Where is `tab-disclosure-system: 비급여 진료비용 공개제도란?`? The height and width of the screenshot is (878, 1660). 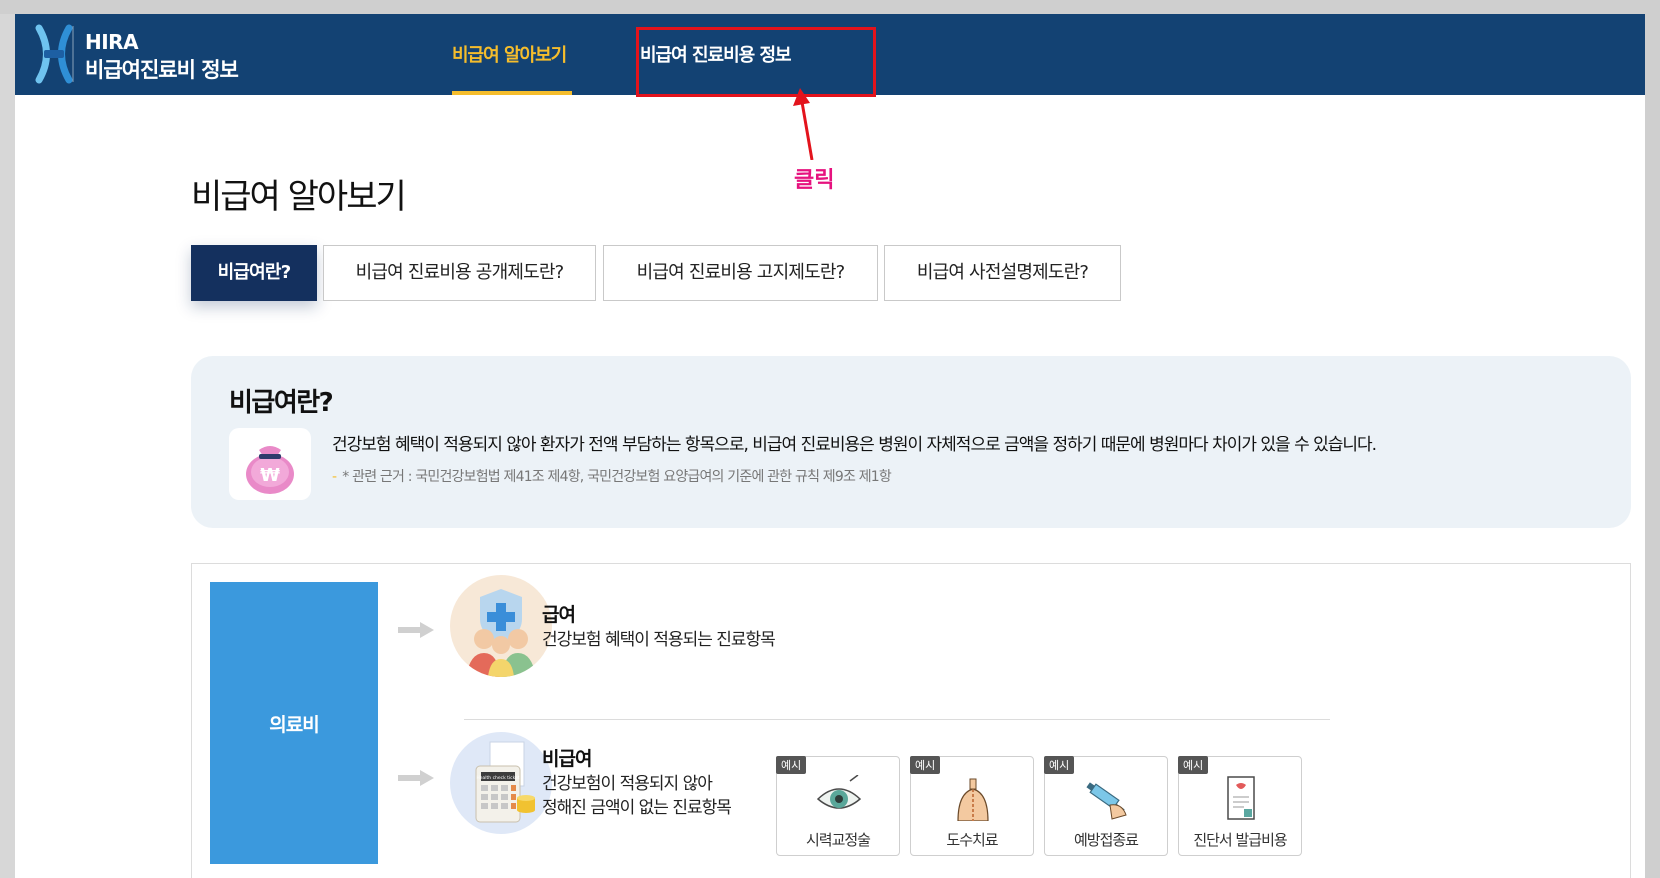
tab-disclosure-system: 비급여 진료비용 공개제도란? is located at coordinates (459, 273).